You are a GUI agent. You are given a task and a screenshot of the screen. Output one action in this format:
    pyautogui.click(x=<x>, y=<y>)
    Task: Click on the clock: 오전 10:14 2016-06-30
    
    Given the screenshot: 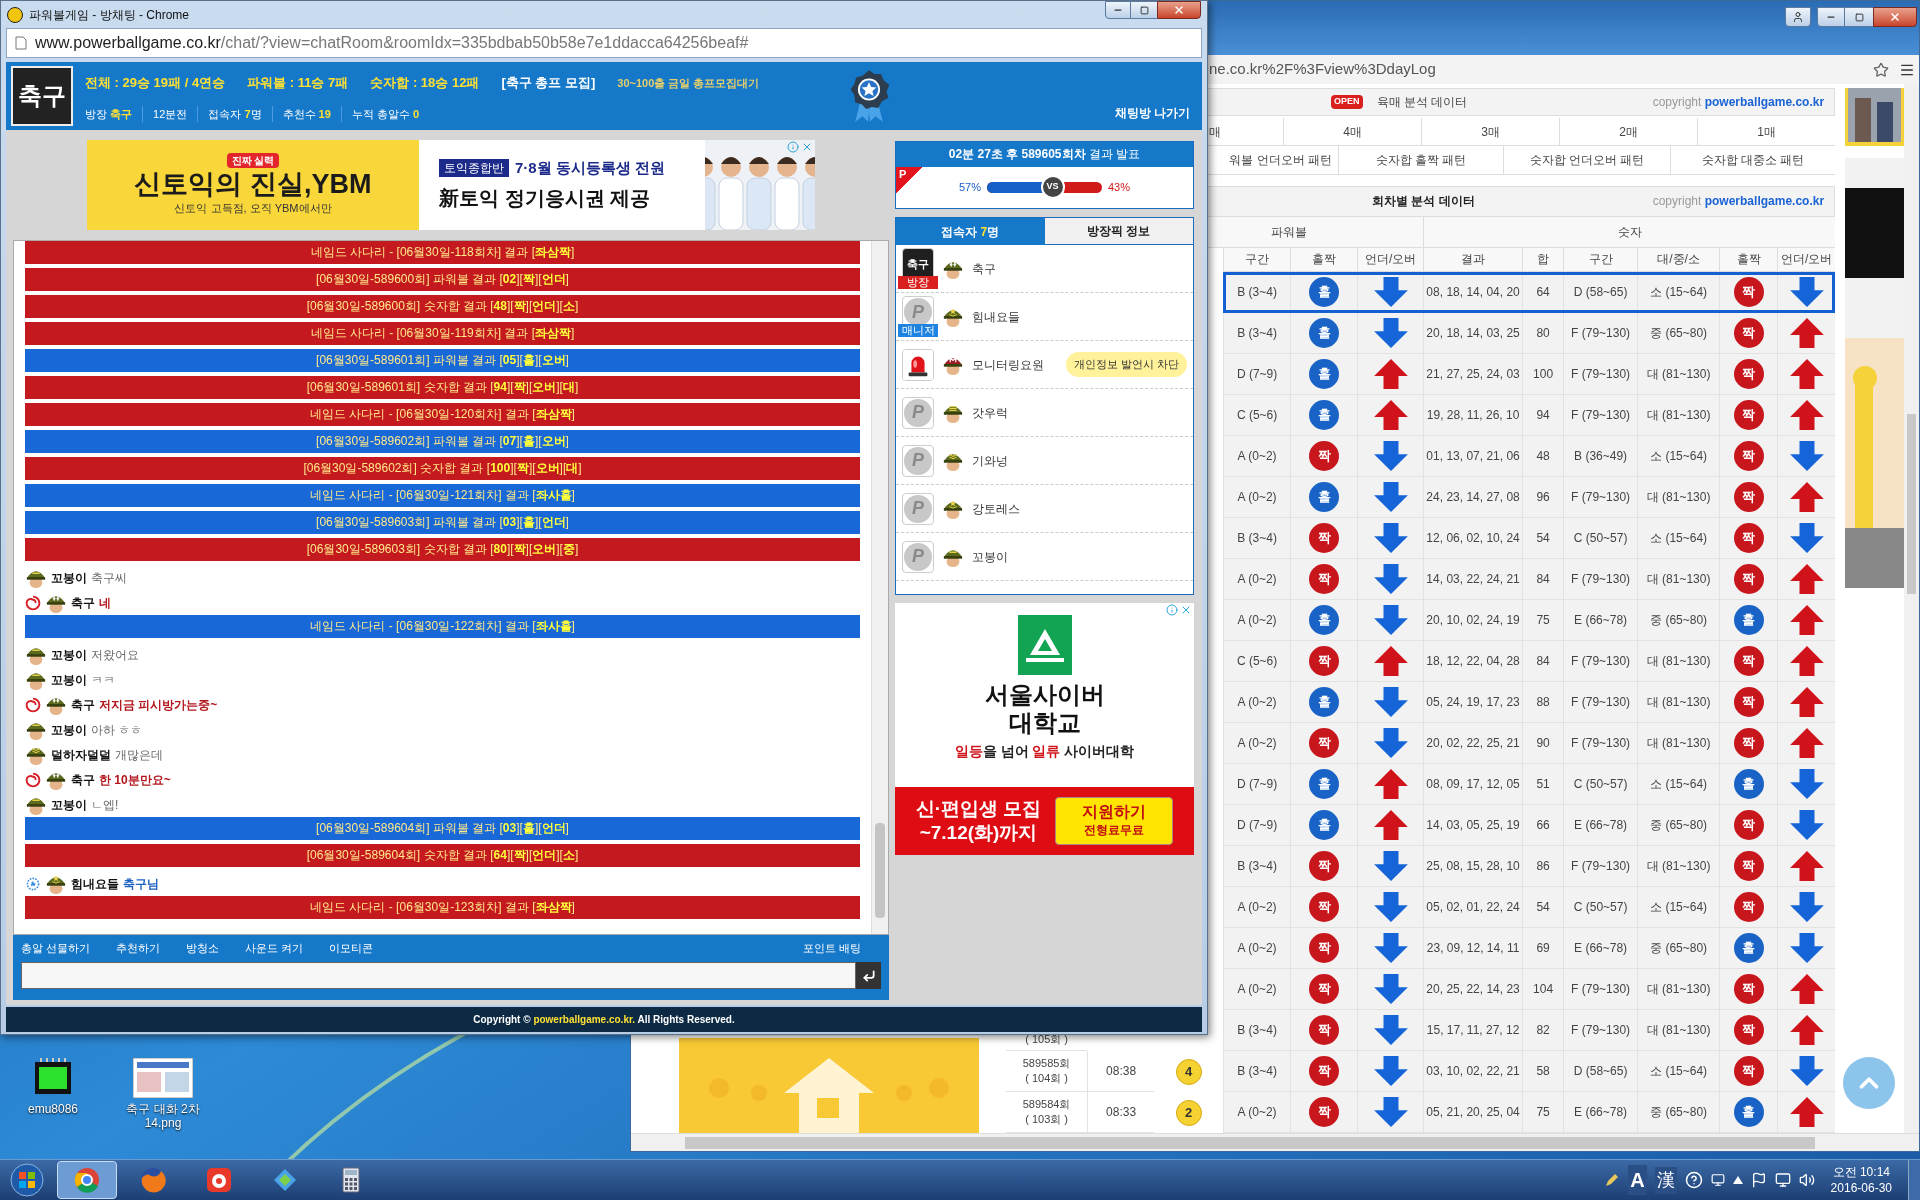 What is the action you would take?
    pyautogui.click(x=1861, y=1180)
    